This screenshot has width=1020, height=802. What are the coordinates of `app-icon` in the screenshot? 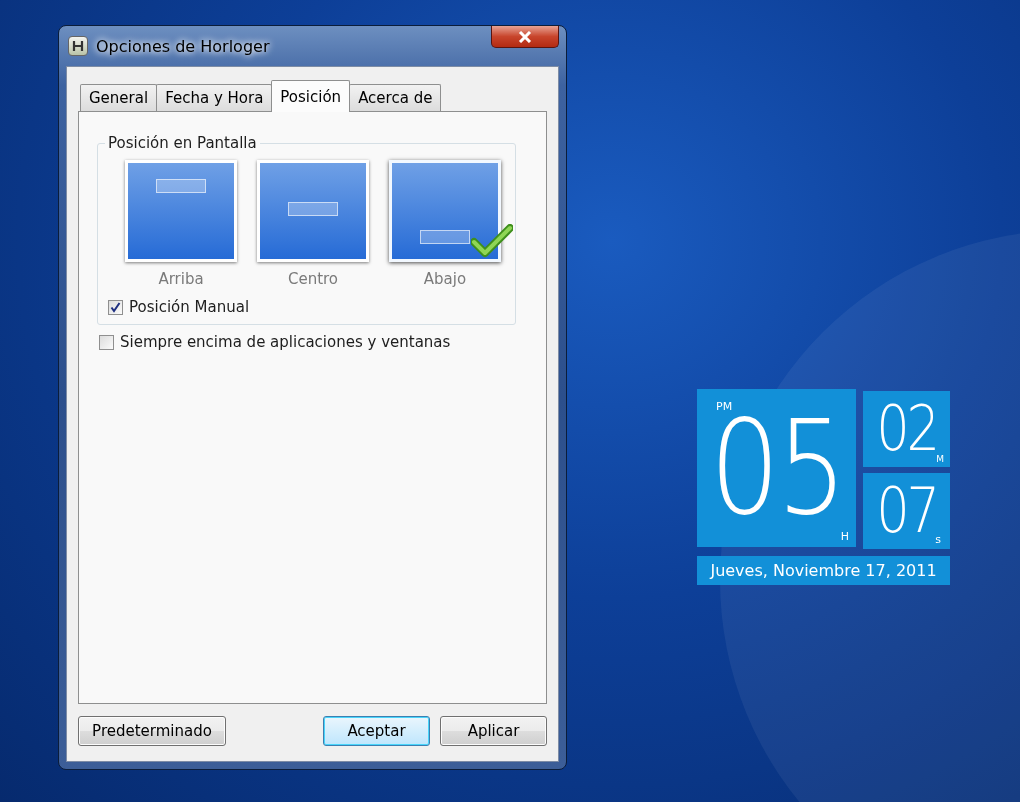 It's located at (78, 46).